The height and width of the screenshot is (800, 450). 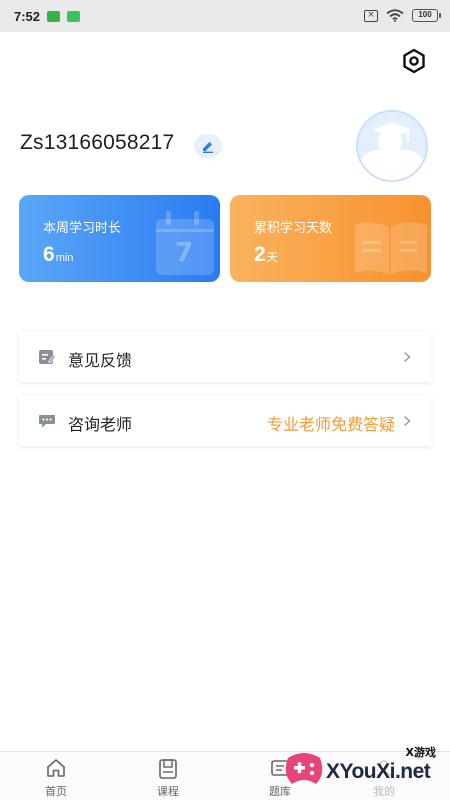 What do you see at coordinates (184, 253) in the screenshot?
I see `svg-text: 7` at bounding box center [184, 253].